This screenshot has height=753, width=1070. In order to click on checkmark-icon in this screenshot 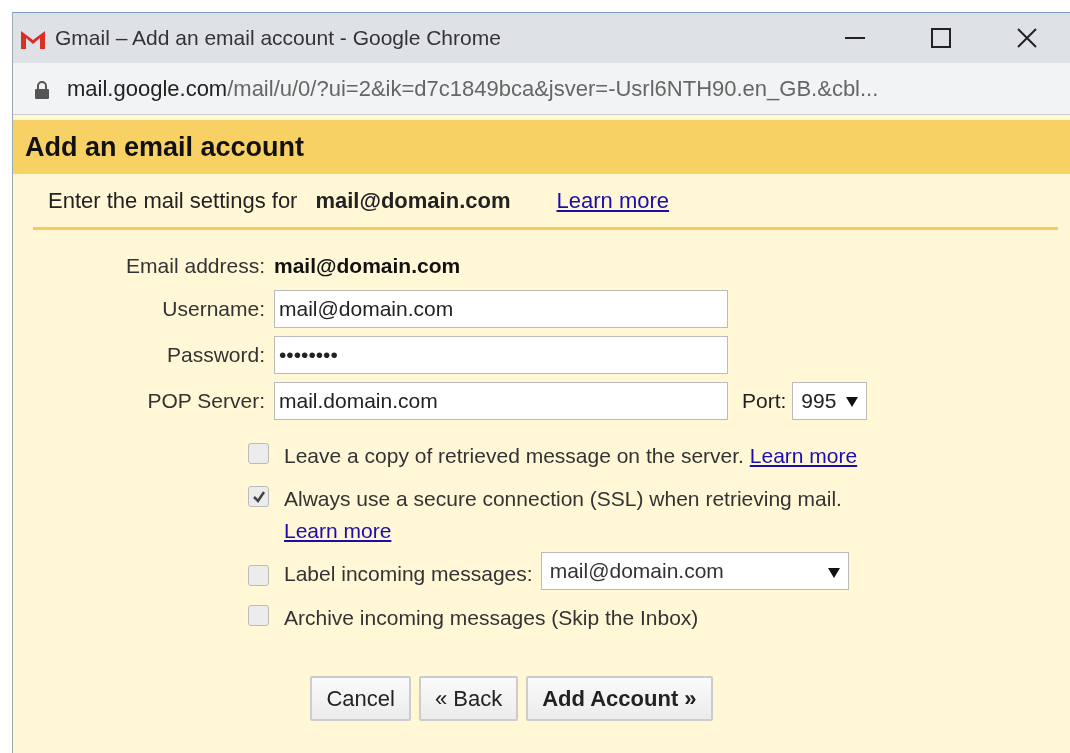, I will do `click(258, 496)`.